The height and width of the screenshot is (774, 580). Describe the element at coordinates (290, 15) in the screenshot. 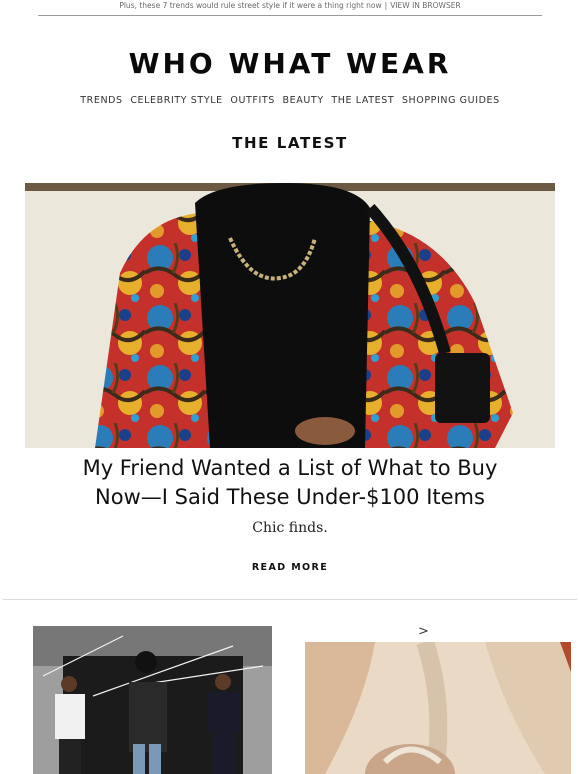

I see `top-divider` at that location.